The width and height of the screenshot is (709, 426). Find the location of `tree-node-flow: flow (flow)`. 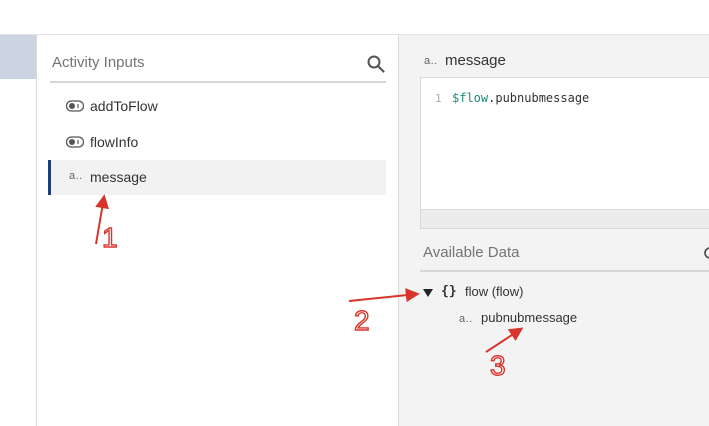

tree-node-flow: flow (flow) is located at coordinates (494, 291).